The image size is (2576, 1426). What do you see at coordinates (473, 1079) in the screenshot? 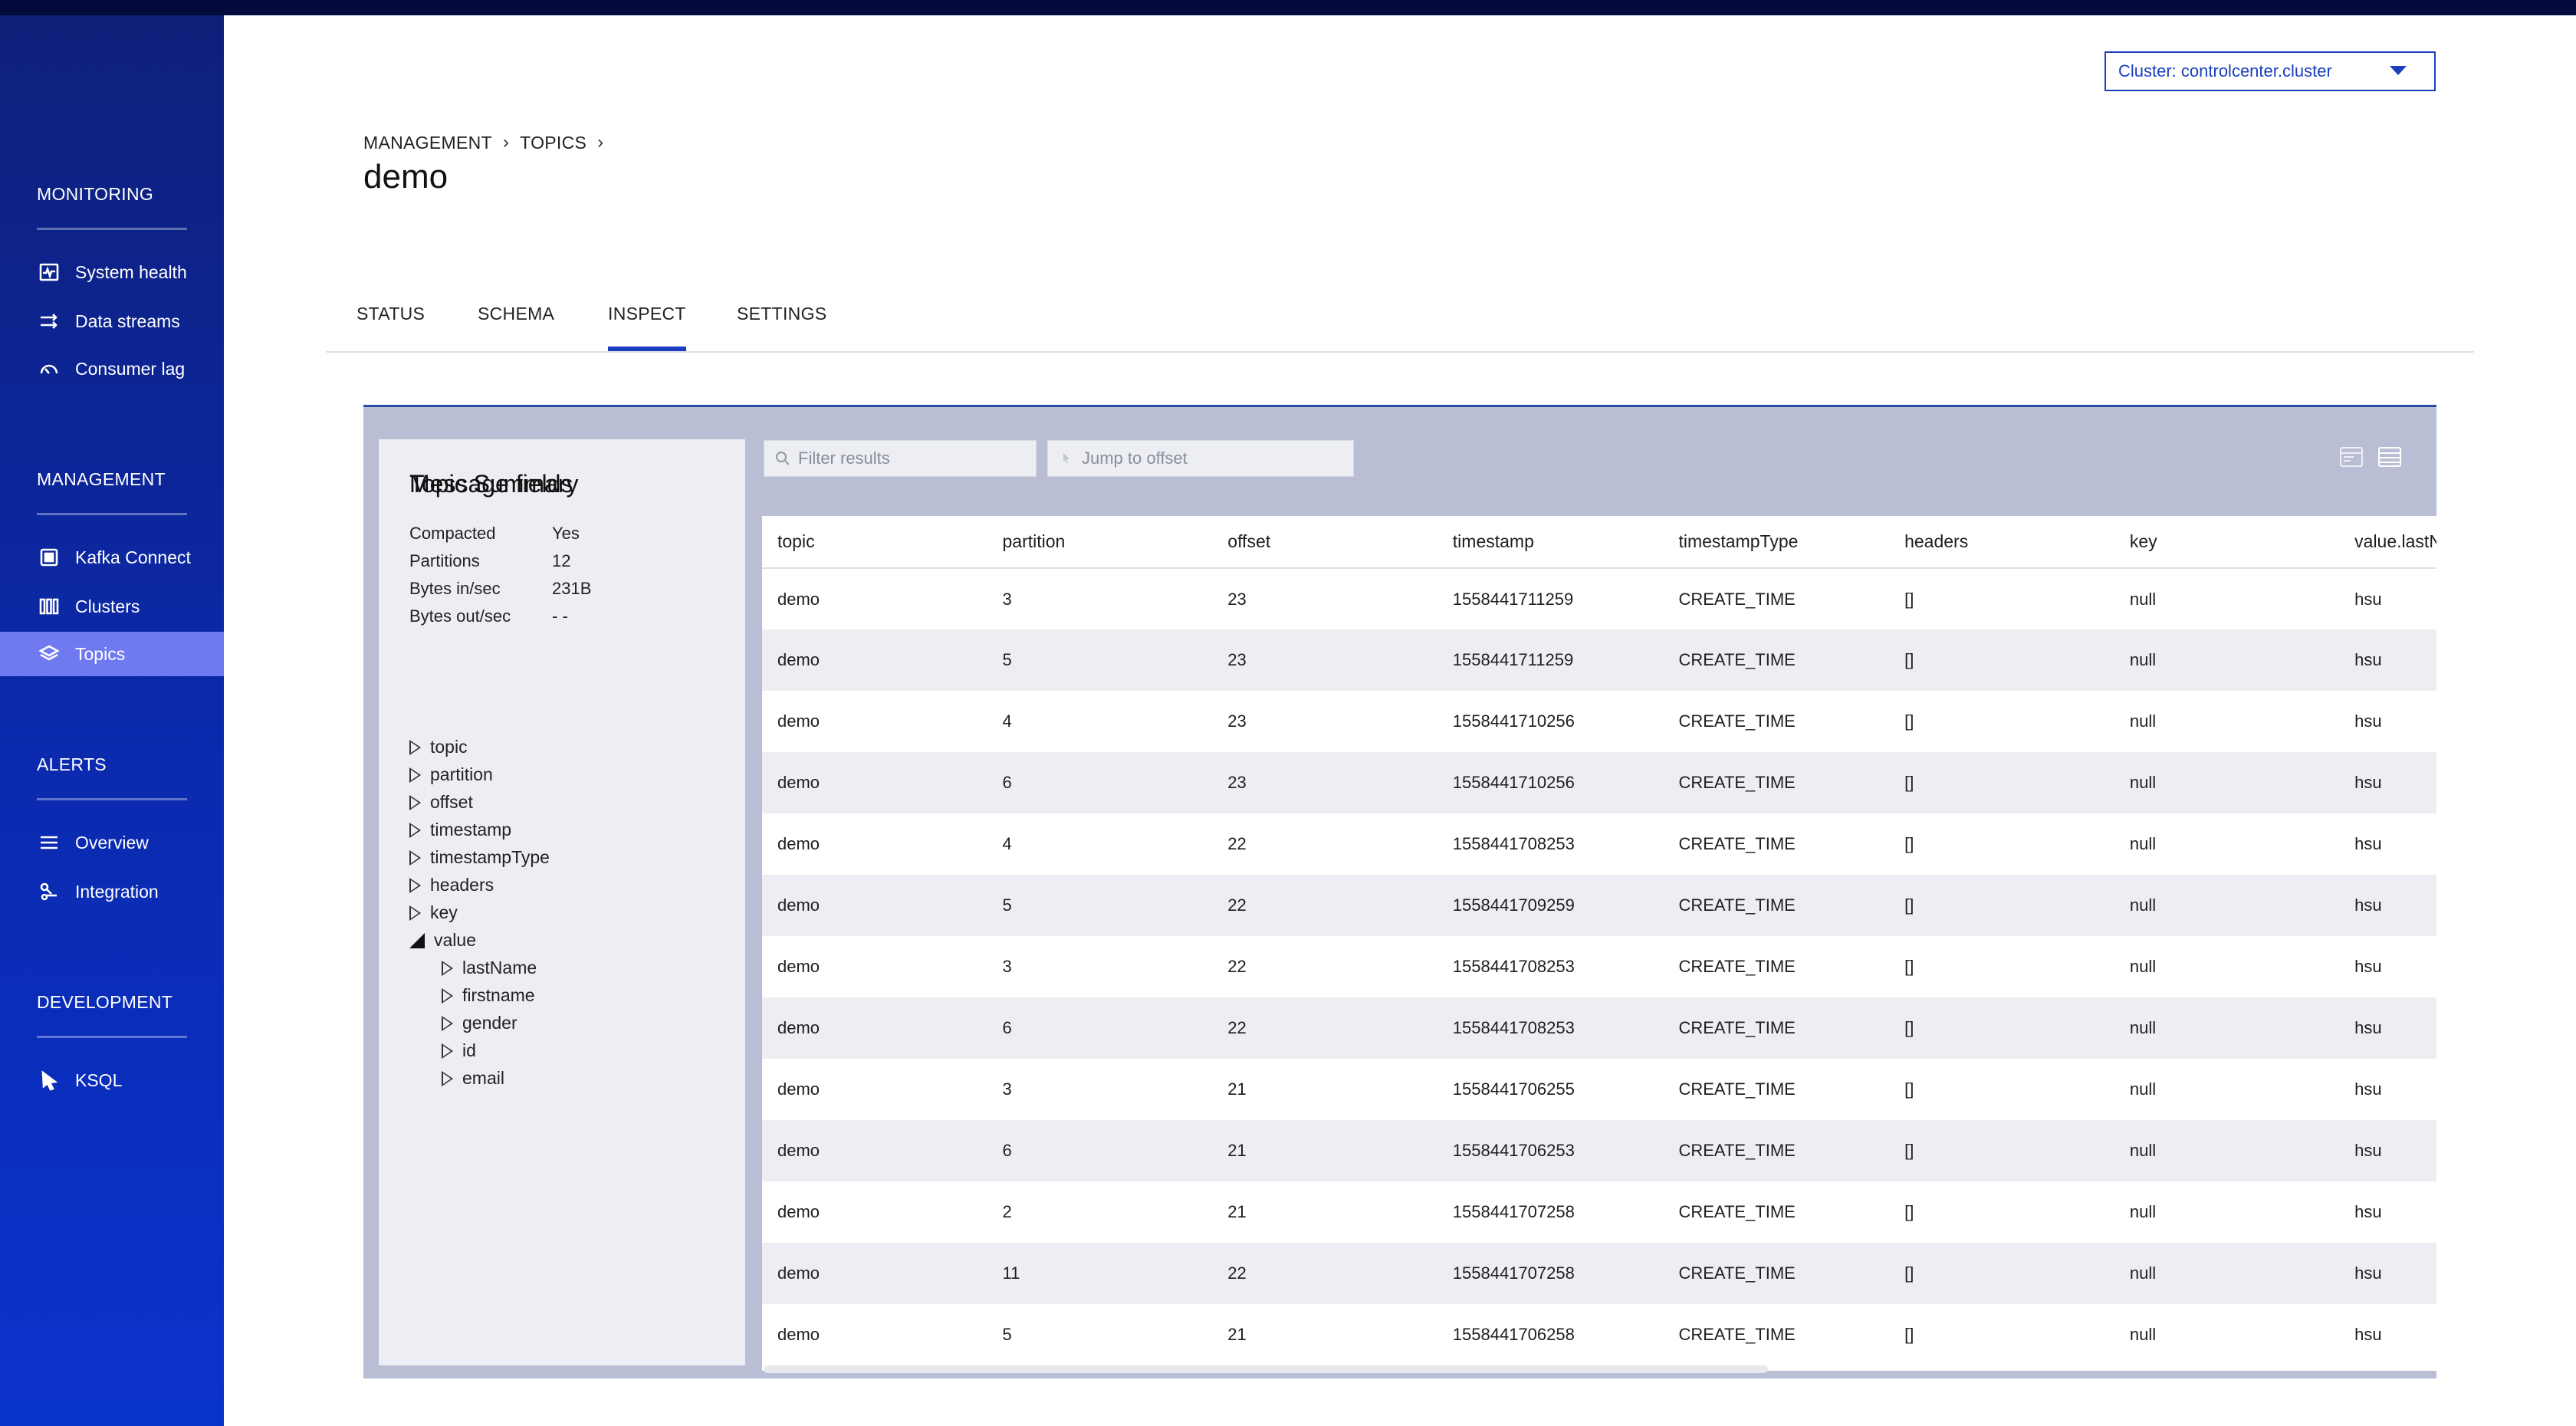
I see `message-field-item: email` at bounding box center [473, 1079].